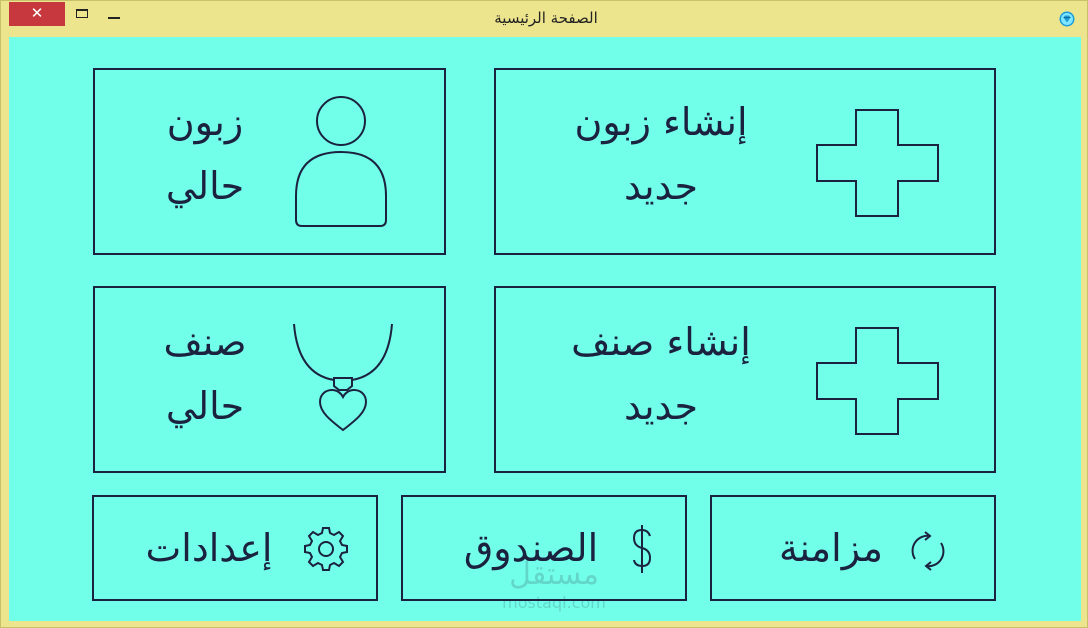 The image size is (1088, 628). I want to click on minimize-icon, so click(114, 18).